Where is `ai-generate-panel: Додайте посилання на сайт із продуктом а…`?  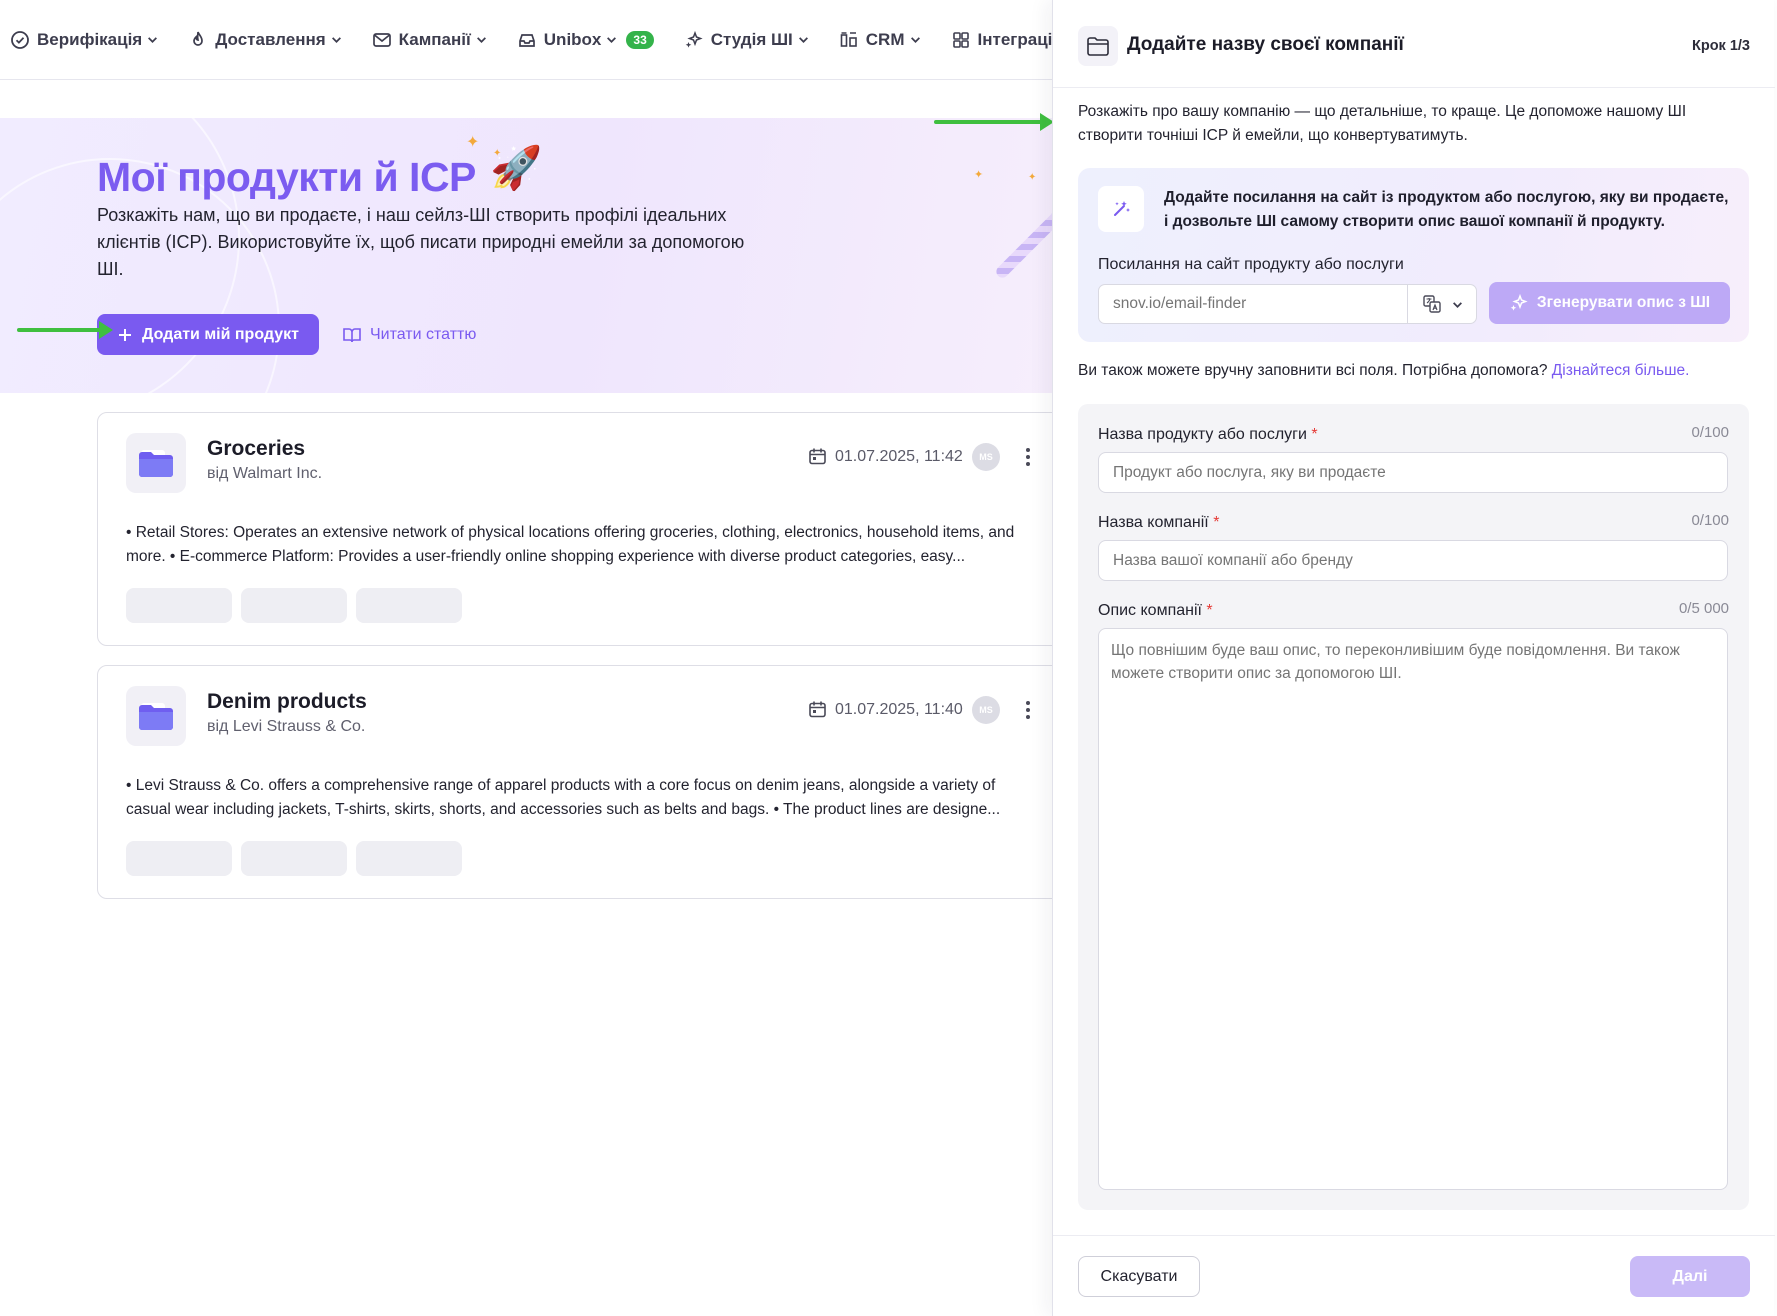
ai-generate-panel: Додайте посилання на сайт із продуктом а… is located at coordinates (1413, 255).